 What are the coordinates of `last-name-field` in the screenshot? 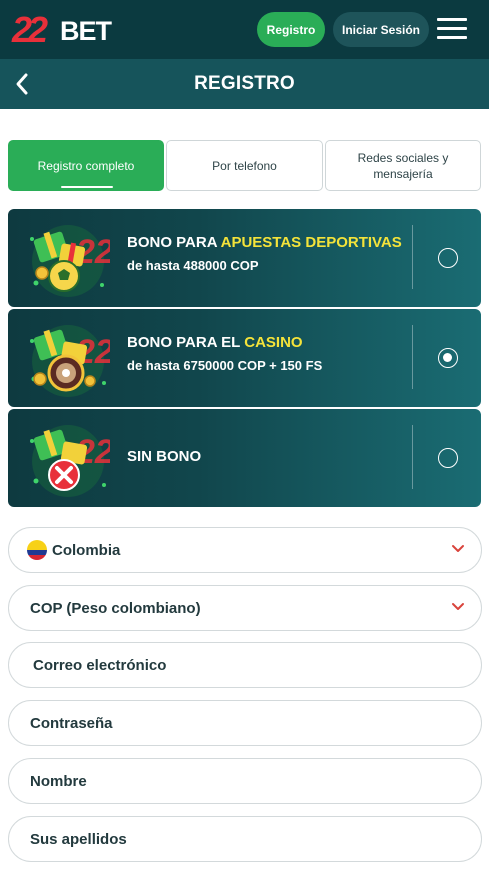 It's located at (245, 839).